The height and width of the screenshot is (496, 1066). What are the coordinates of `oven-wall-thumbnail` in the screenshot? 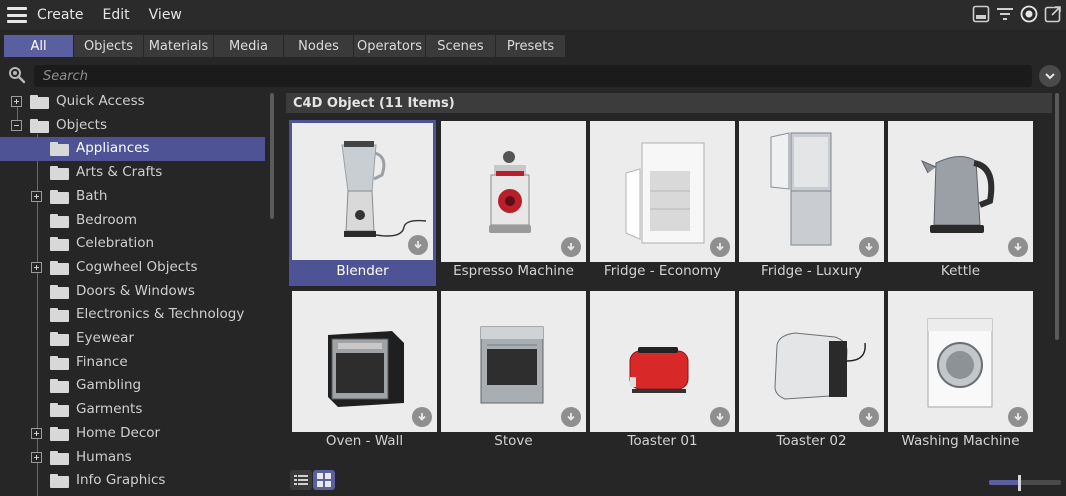 It's located at (364, 361).